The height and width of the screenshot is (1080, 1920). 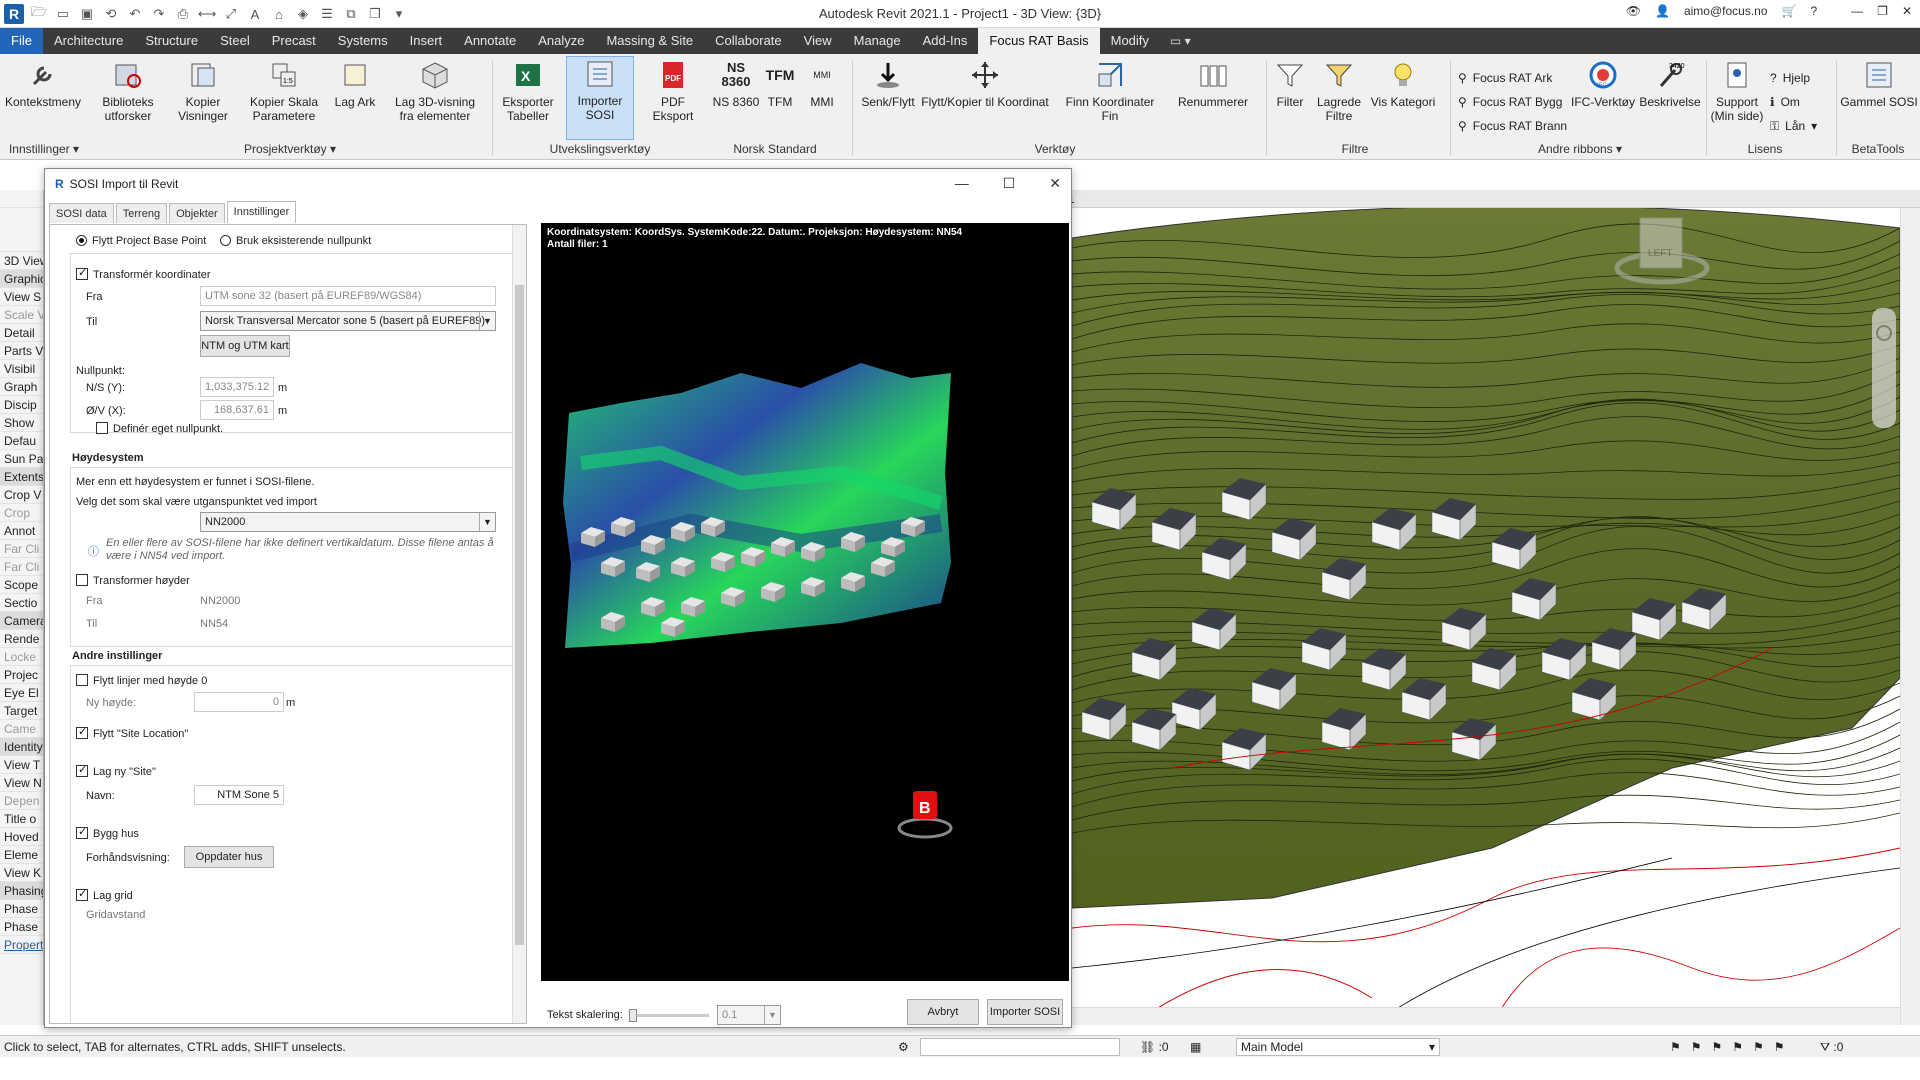 What do you see at coordinates (1485, 199) in the screenshot?
I see `view-tab: w 1` at bounding box center [1485, 199].